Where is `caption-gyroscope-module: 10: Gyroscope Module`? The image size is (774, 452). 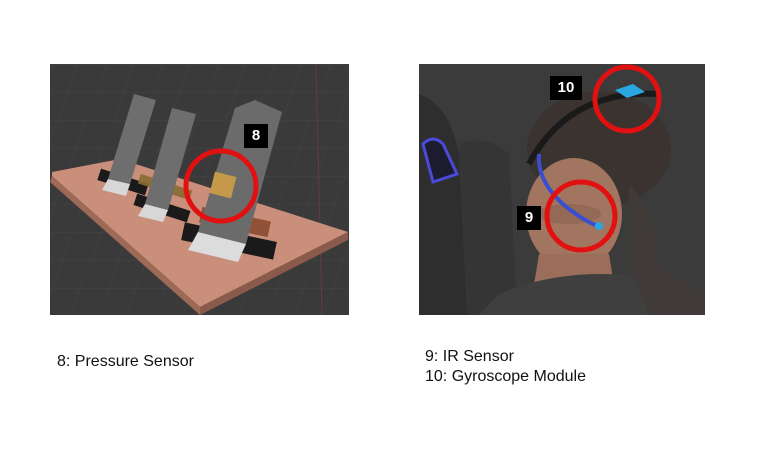
caption-gyroscope-module: 10: Gyroscope Module is located at coordinates (505, 376).